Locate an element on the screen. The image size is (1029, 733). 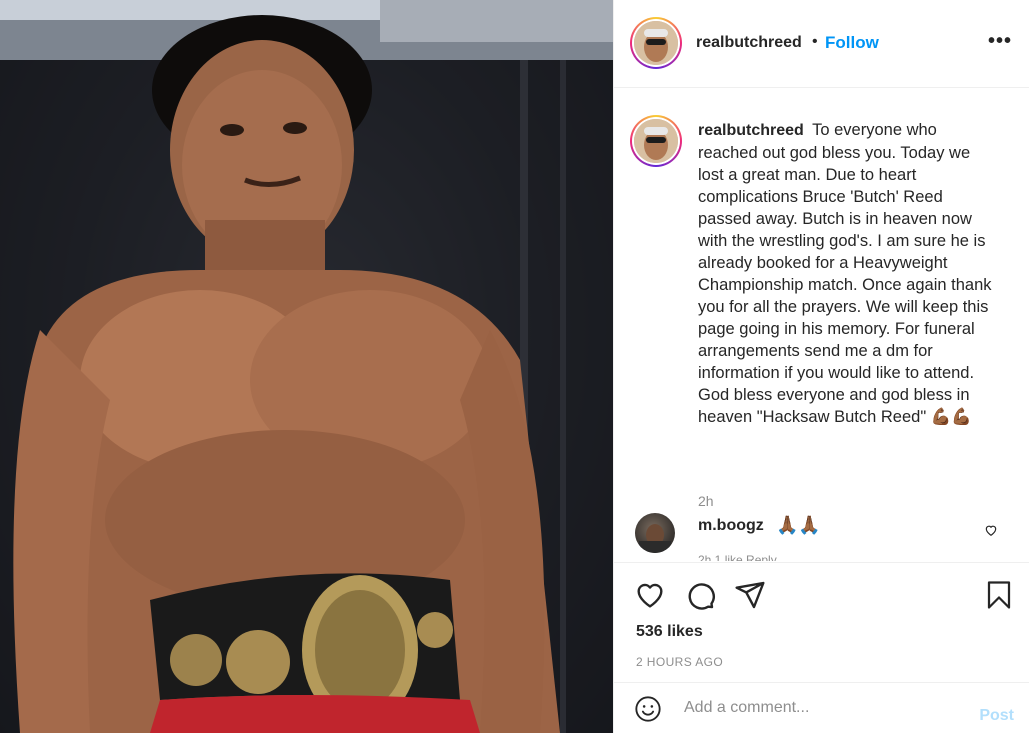
save-bookmark-icon is located at coordinates (999, 597).